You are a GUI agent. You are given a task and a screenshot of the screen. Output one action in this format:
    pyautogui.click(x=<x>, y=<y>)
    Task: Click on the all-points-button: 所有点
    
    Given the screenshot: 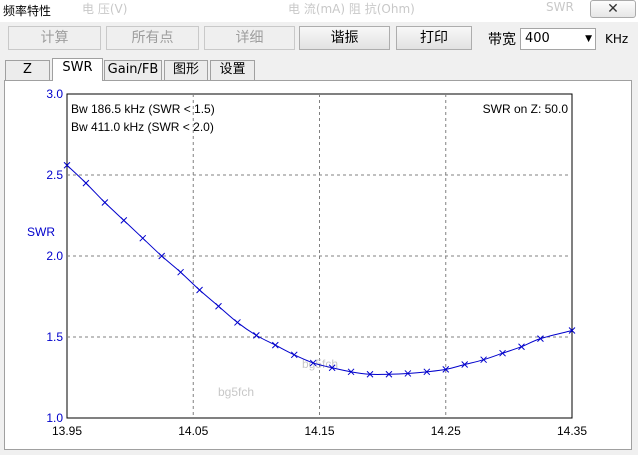 What is the action you would take?
    pyautogui.click(x=152, y=38)
    